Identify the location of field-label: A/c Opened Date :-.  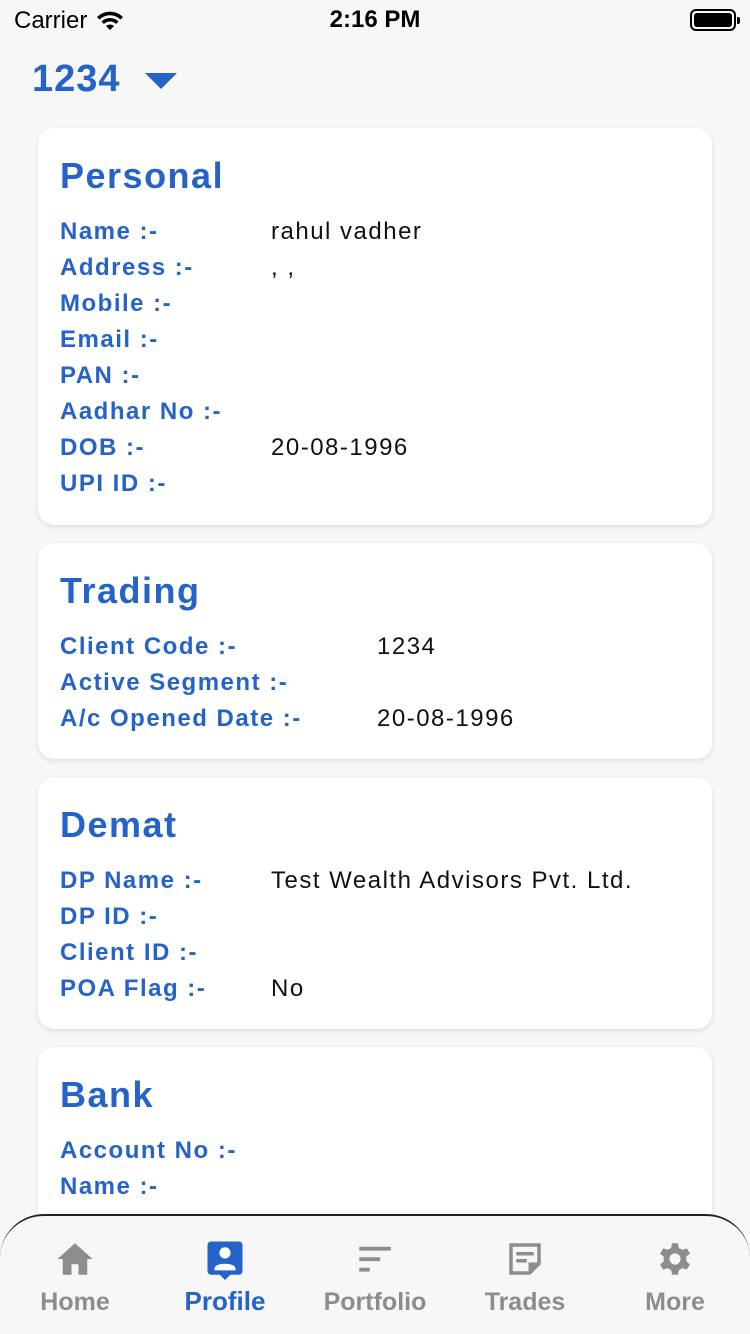
(181, 718).